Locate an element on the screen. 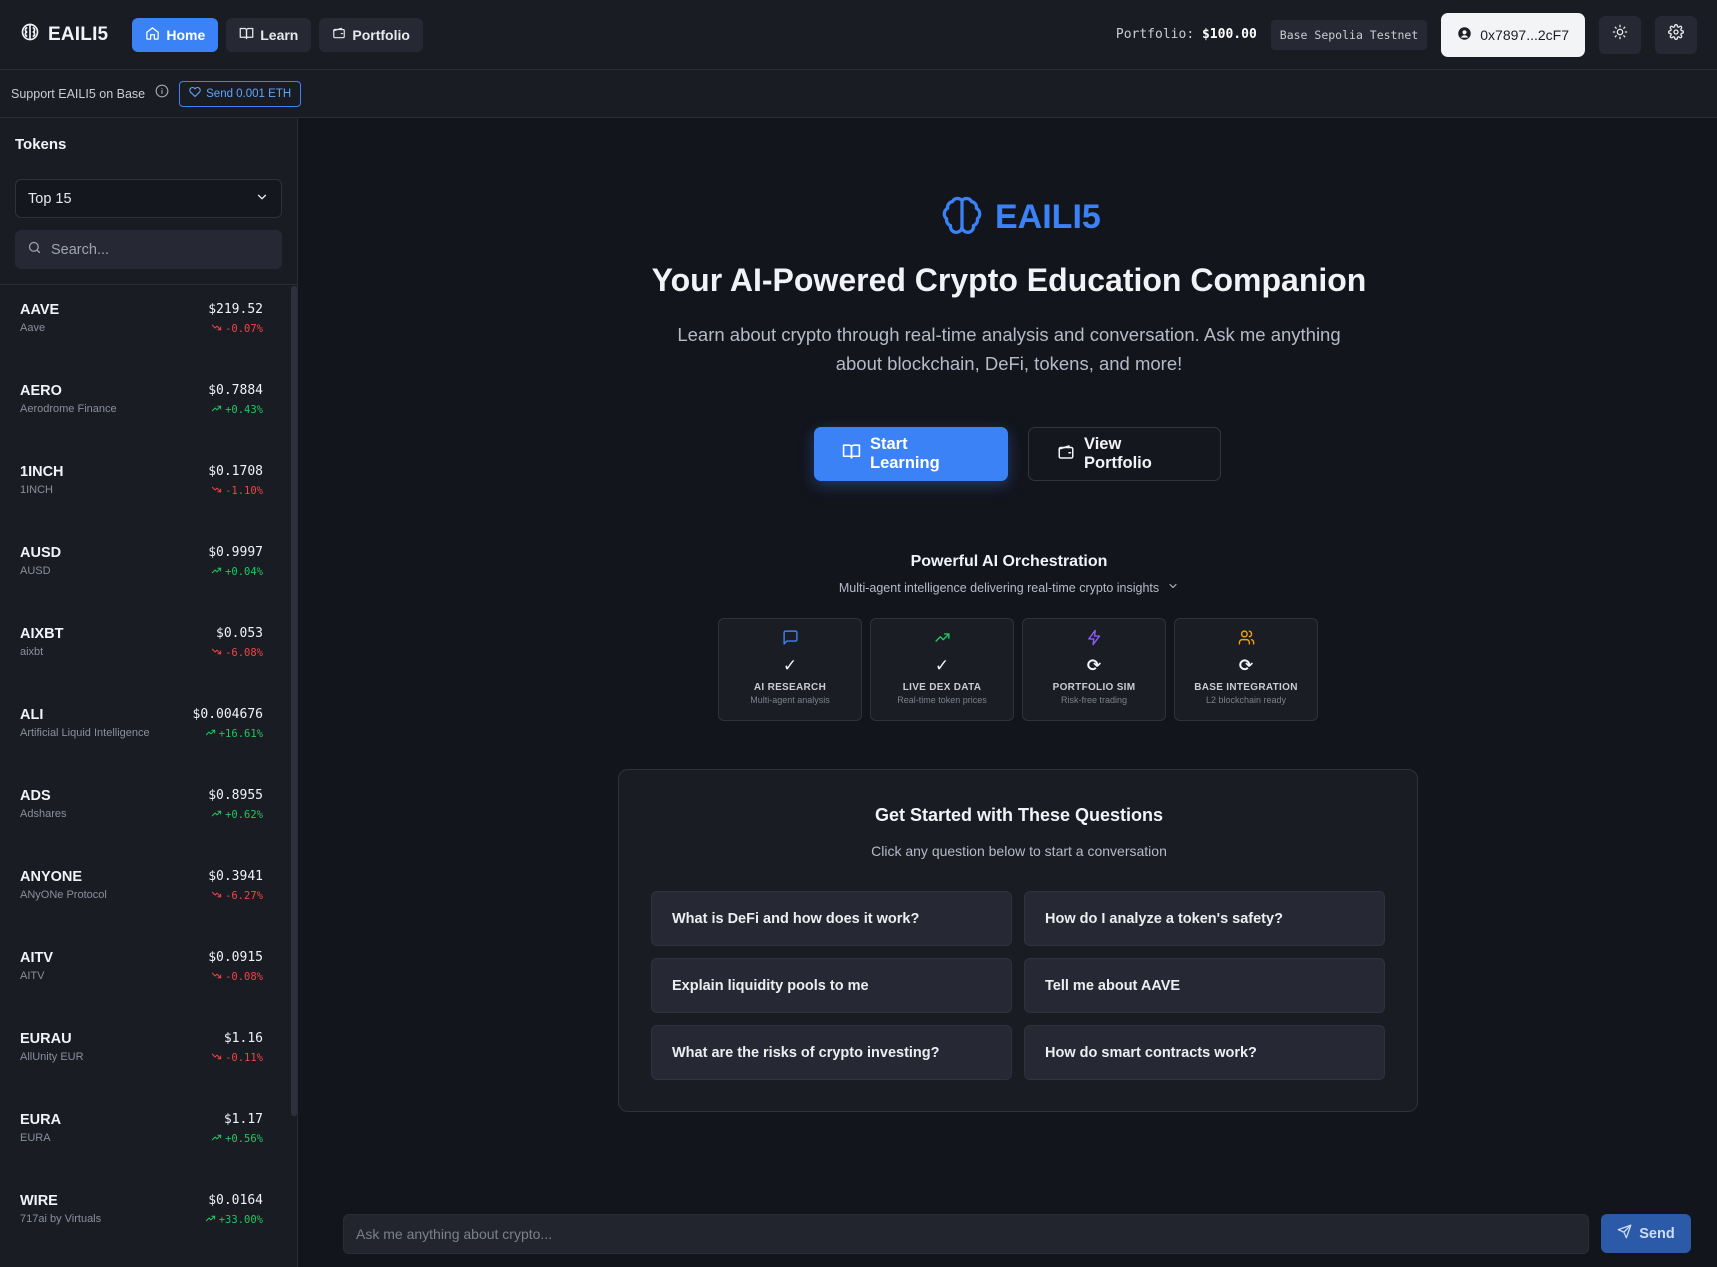 Image resolution: width=1717 pixels, height=1267 pixels. token-price-info: $219.52 -0.07% is located at coordinates (235, 334).